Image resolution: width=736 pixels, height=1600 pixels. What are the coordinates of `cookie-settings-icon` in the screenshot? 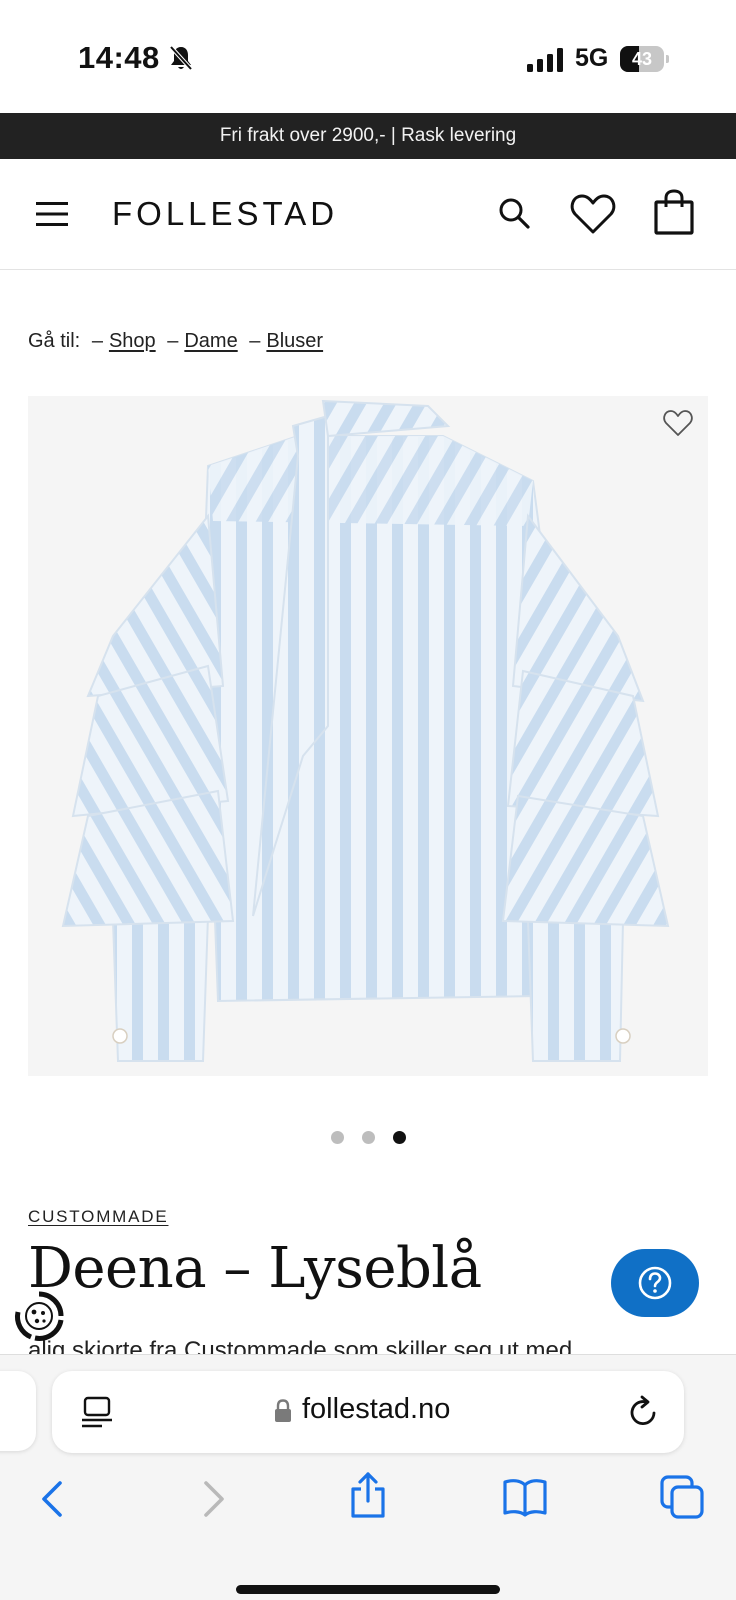 It's located at (39, 1316).